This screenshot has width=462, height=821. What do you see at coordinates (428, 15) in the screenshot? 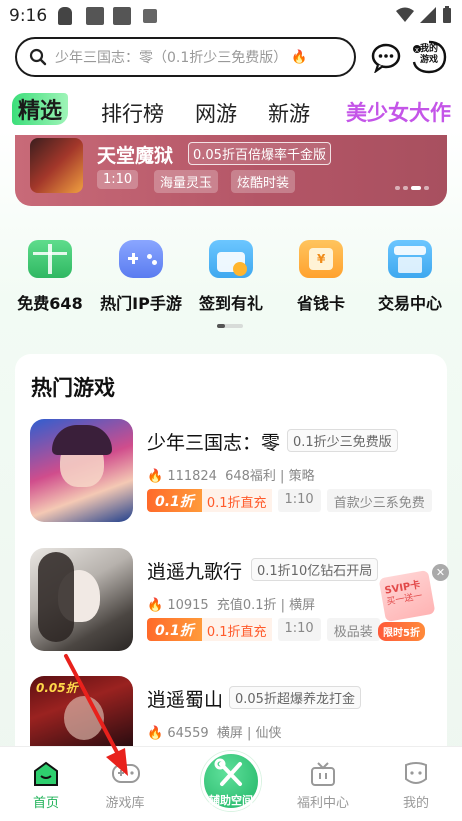
I see `signal-icon` at bounding box center [428, 15].